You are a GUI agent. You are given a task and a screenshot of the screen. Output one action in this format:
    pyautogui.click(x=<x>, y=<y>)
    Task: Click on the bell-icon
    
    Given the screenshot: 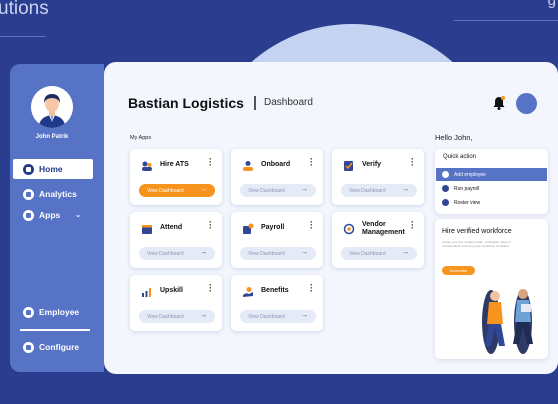 What is the action you would take?
    pyautogui.click(x=499, y=103)
    